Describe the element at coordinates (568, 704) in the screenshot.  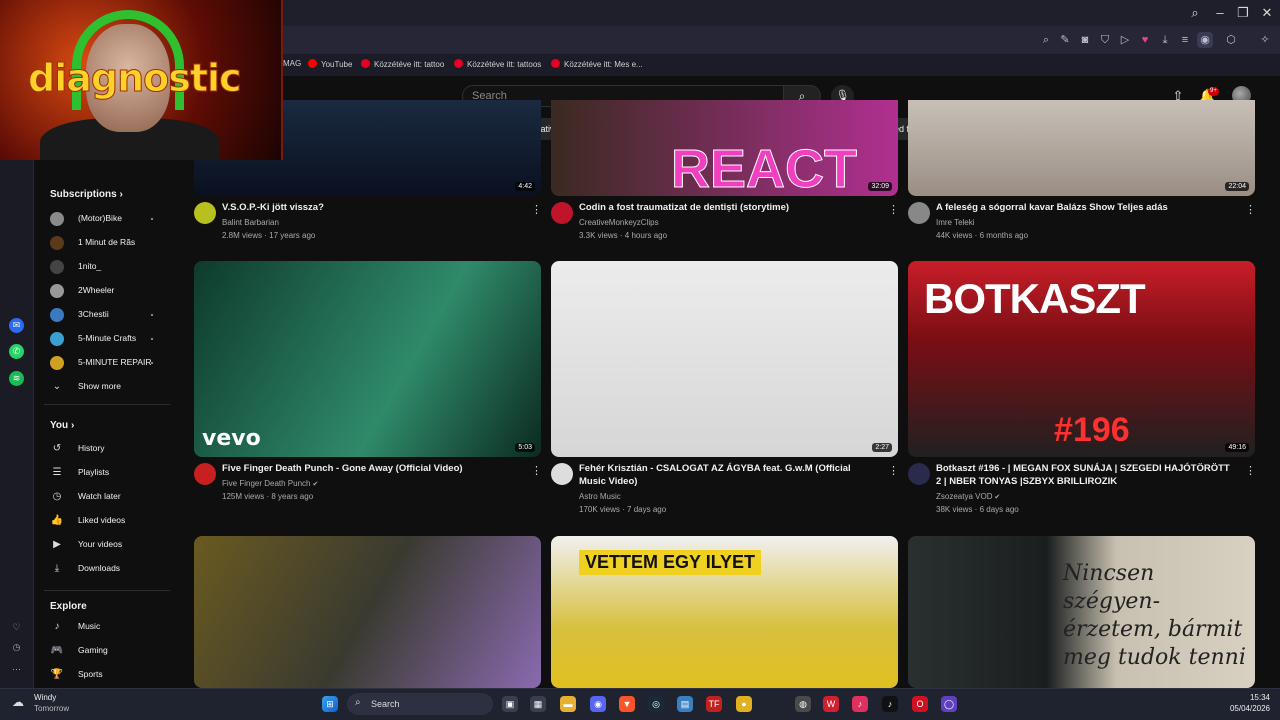
I see `file-explorer-icon: ▬` at that location.